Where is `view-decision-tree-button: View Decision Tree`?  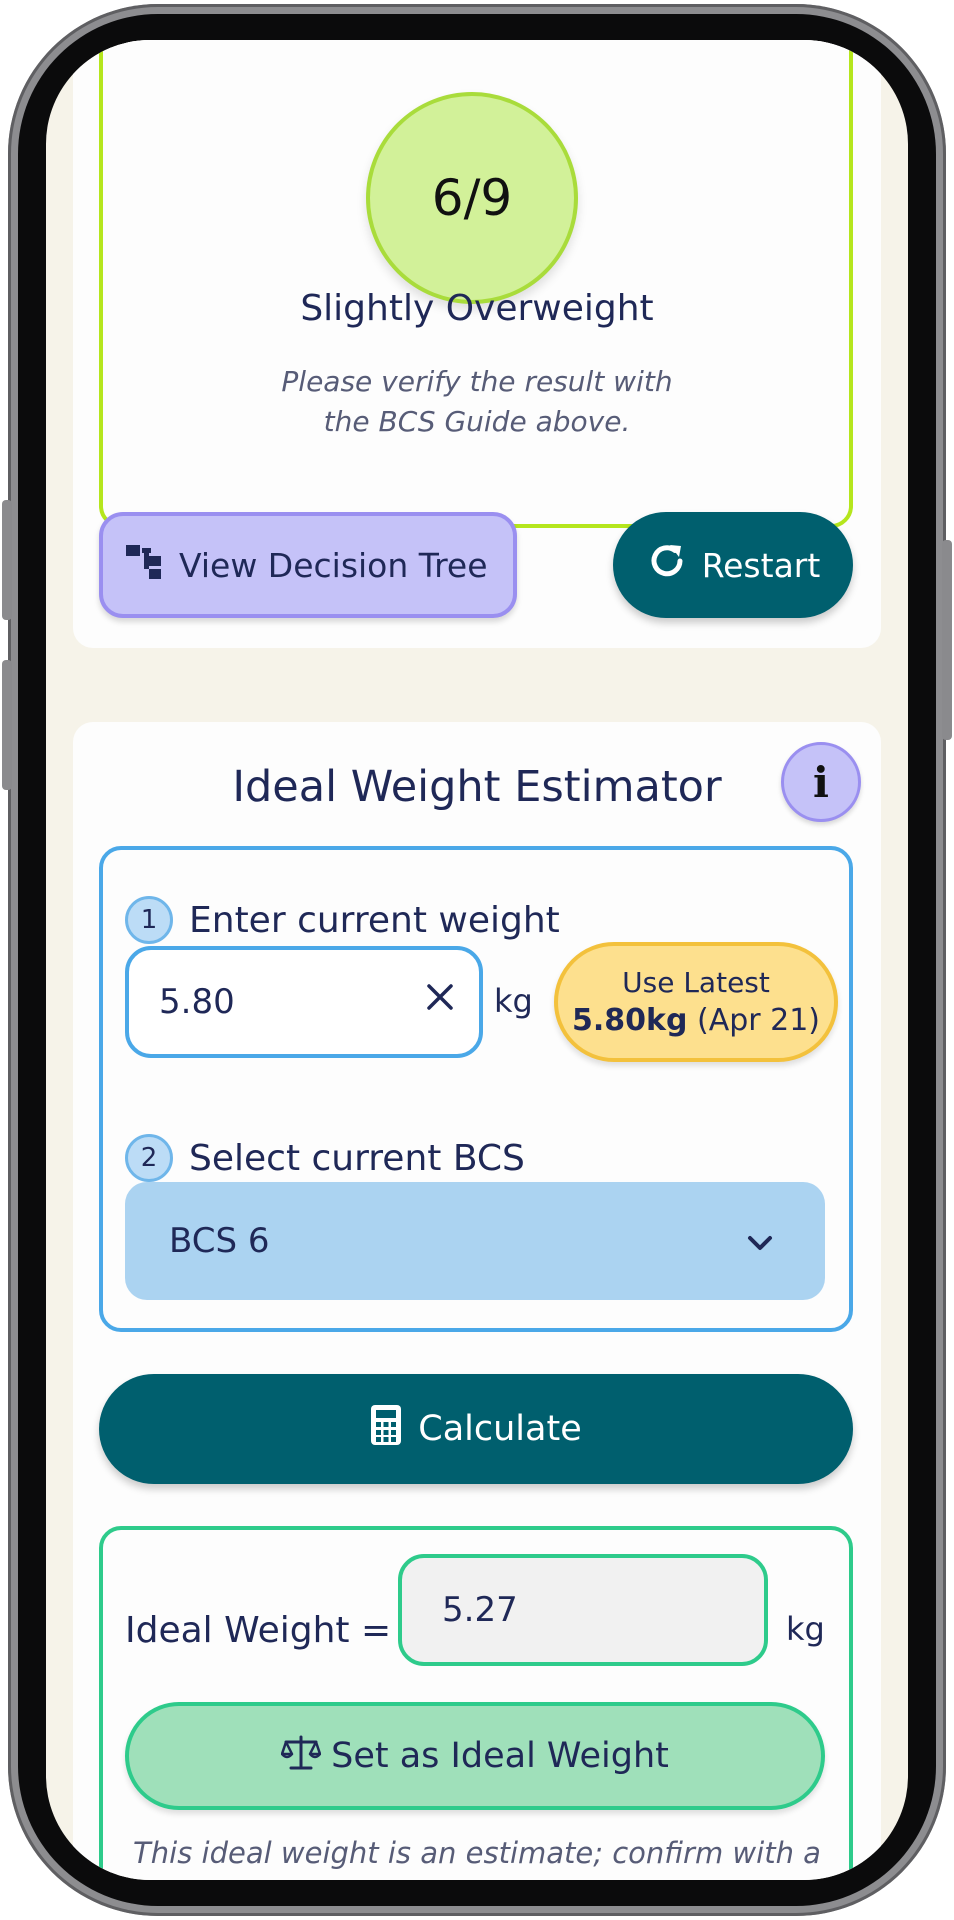 view-decision-tree-button: View Decision Tree is located at coordinates (308, 565).